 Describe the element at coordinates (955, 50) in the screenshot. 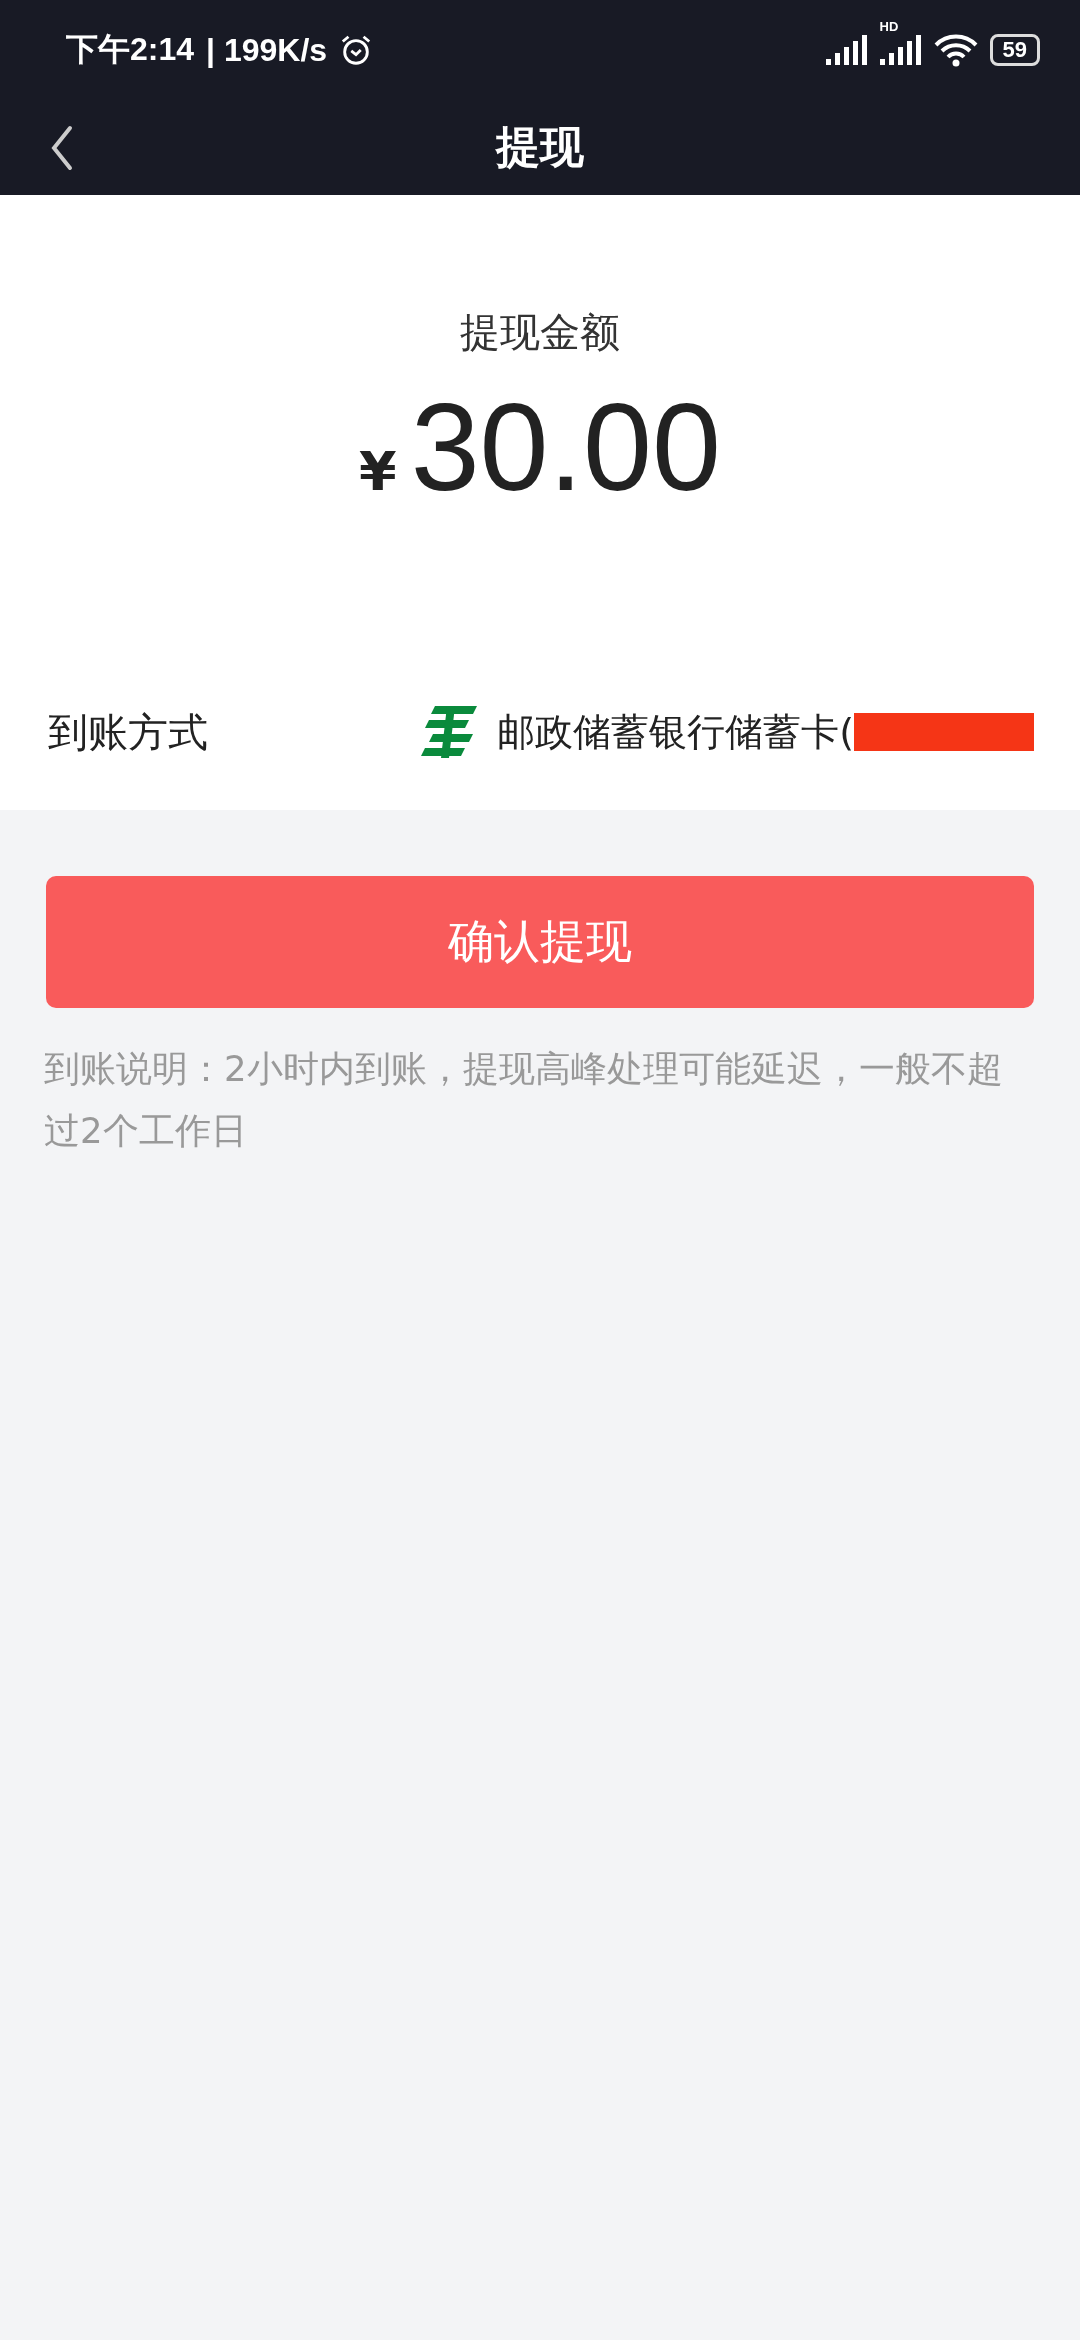

I see `wifi-icon` at that location.